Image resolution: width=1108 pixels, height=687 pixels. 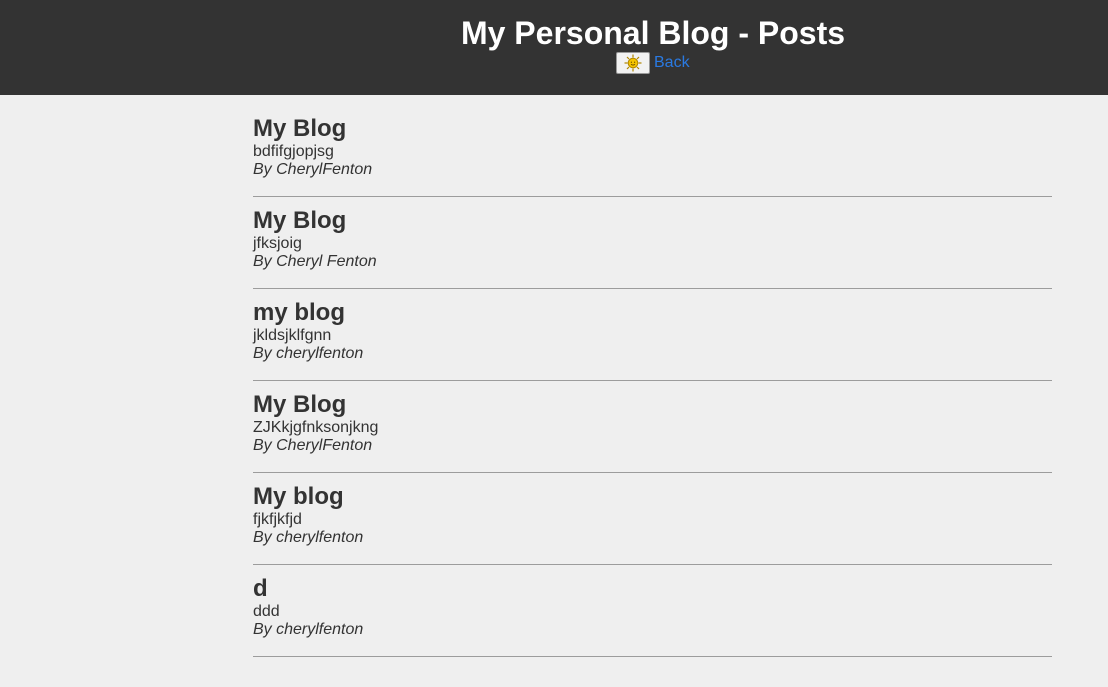 What do you see at coordinates (652, 313) in the screenshot?
I see `post-title: my blog` at bounding box center [652, 313].